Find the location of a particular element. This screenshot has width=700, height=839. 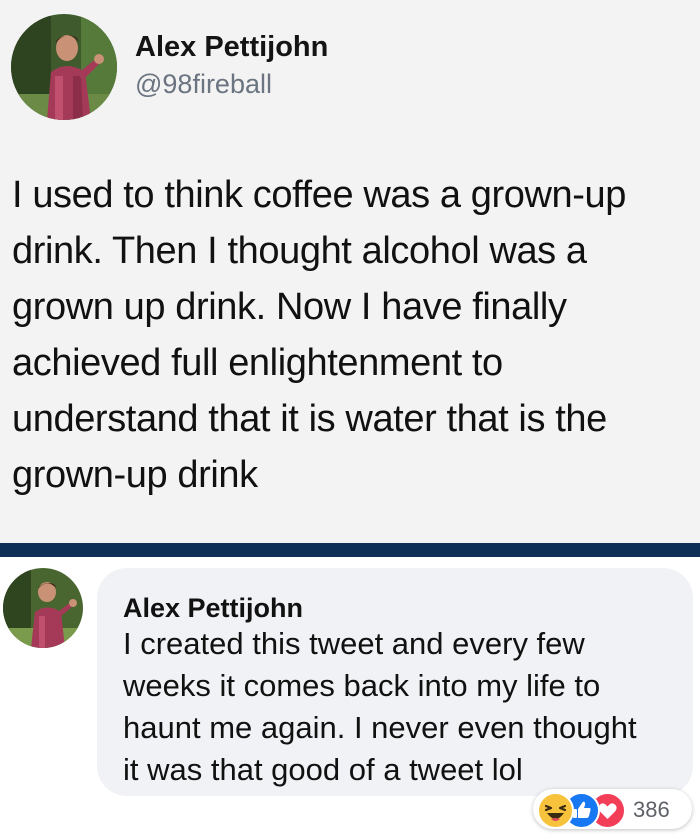

tweet-text-line: achieved full enlightenment to is located at coordinates (257, 363).